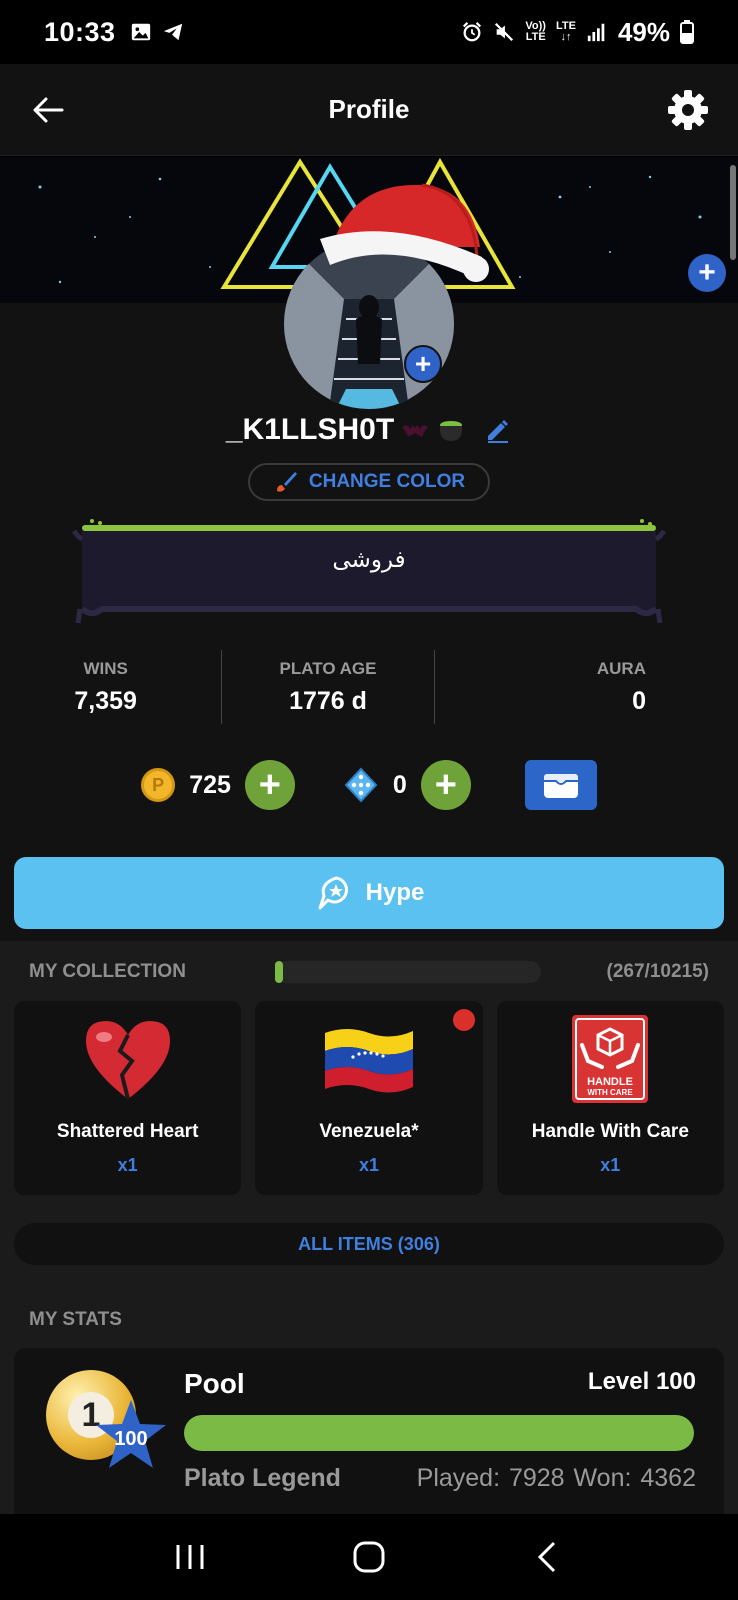 Image resolution: width=738 pixels, height=1600 pixels. Describe the element at coordinates (48, 110) in the screenshot. I see `arrow-left-icon` at that location.